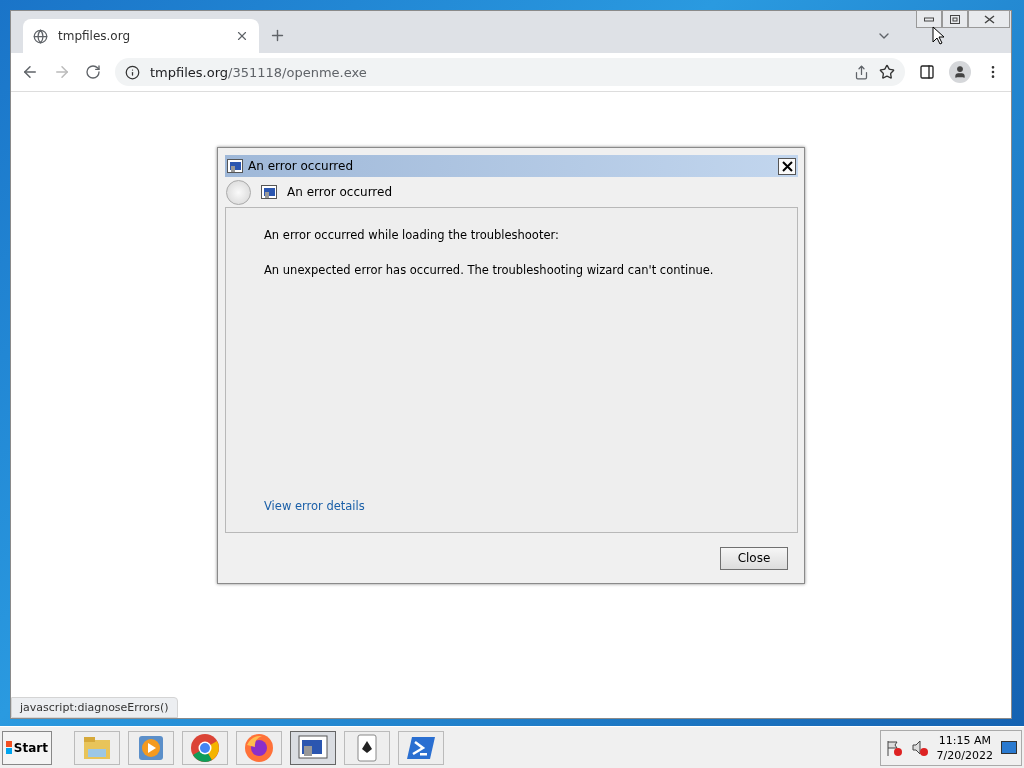 This screenshot has width=1024, height=768. What do you see at coordinates (9, 747) in the screenshot?
I see `windows-logo-icon` at bounding box center [9, 747].